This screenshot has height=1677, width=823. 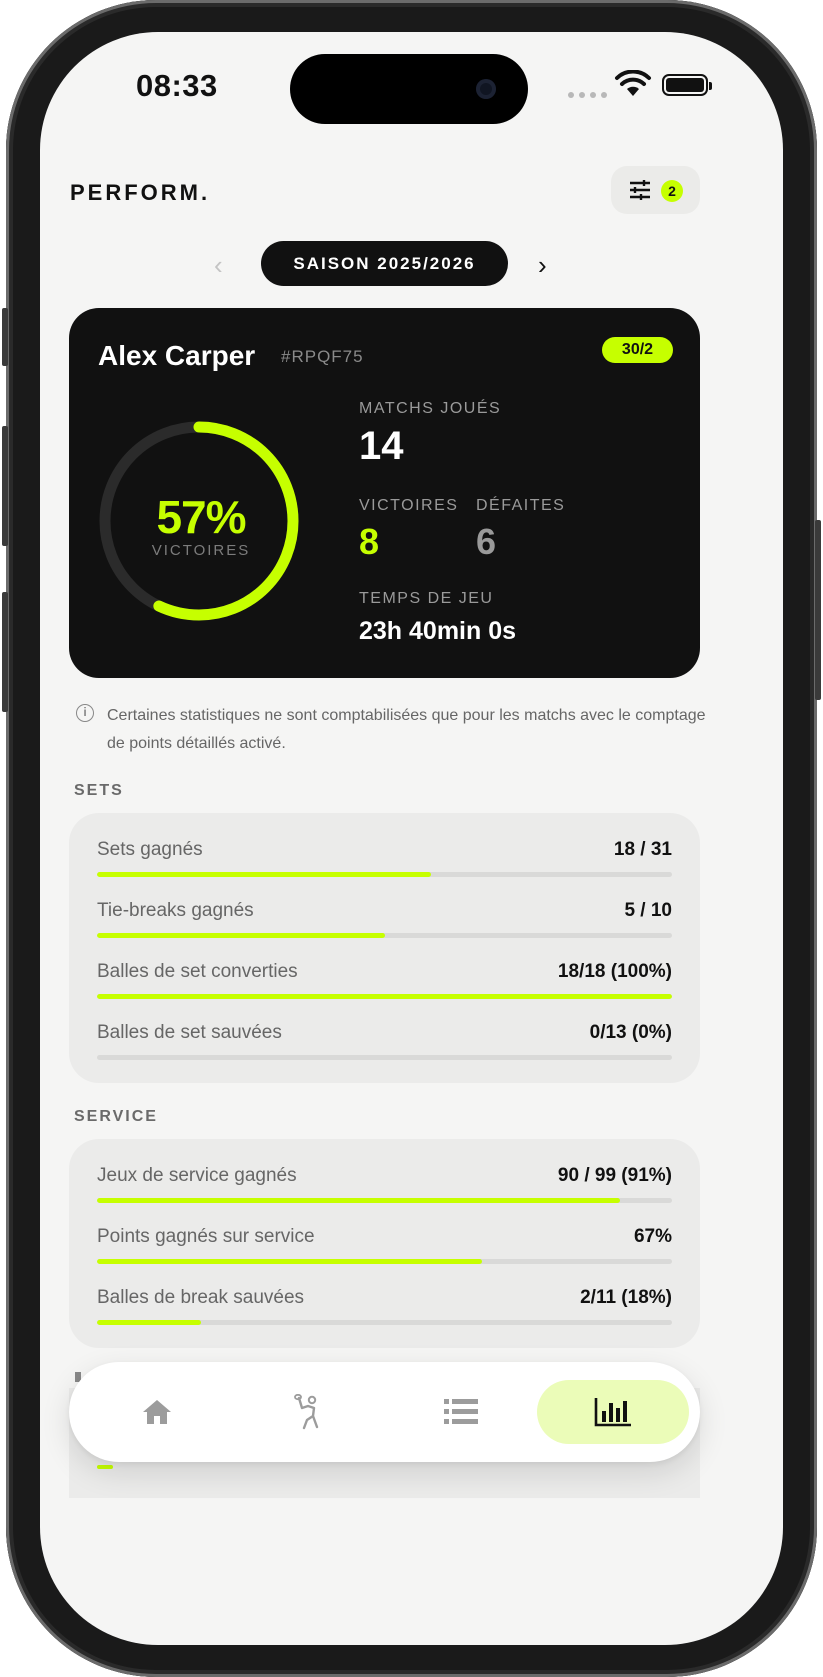 I want to click on cellular-signal-icon, so click(x=587, y=95).